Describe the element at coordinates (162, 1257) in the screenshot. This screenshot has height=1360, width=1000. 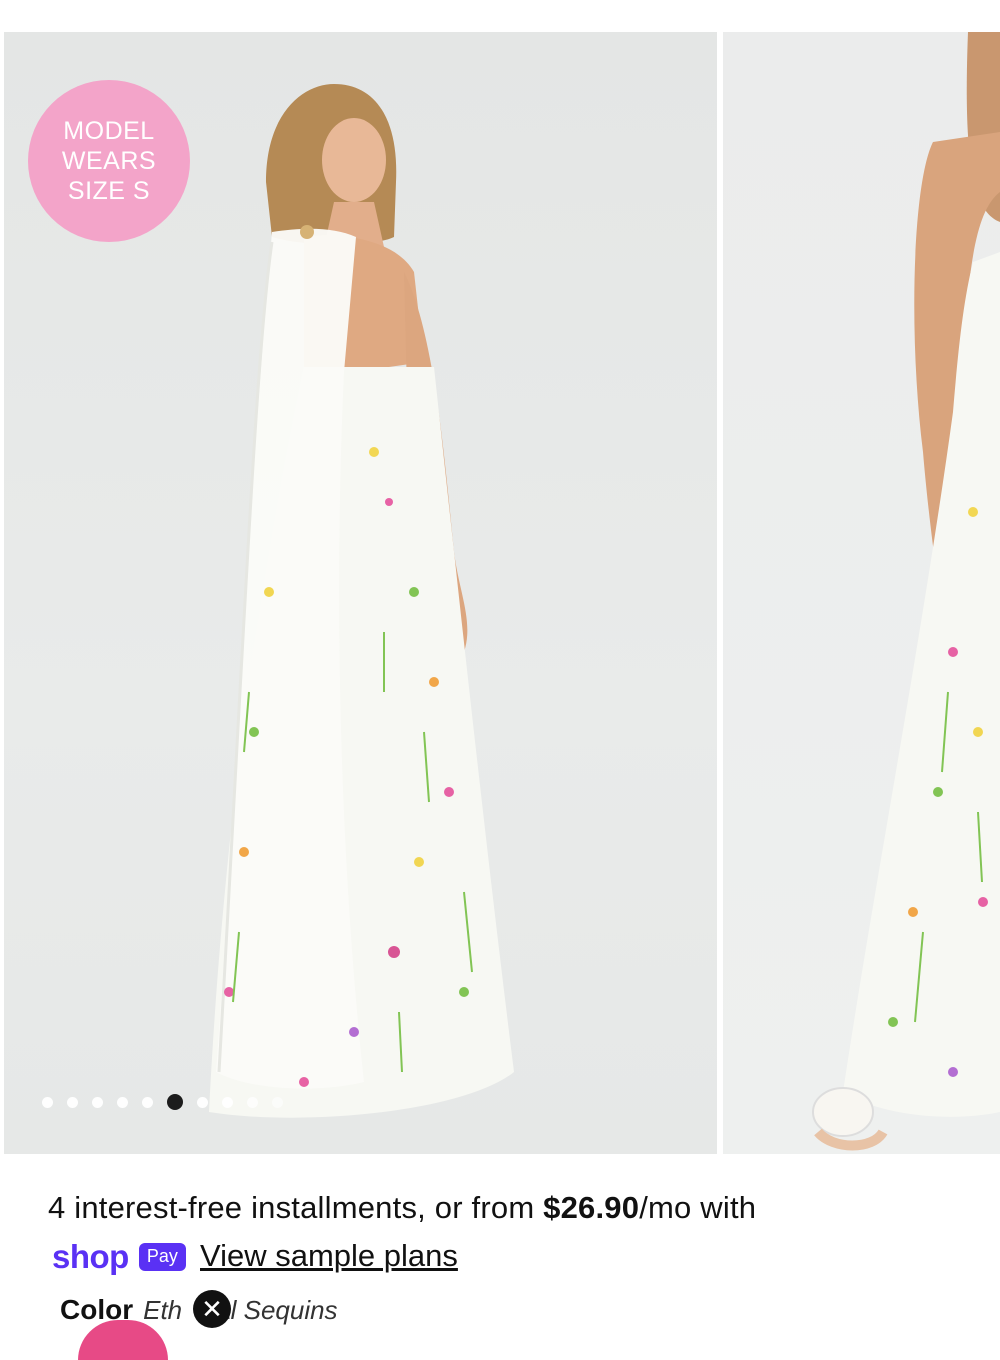
I see `shop-pay-pill: Pay` at that location.